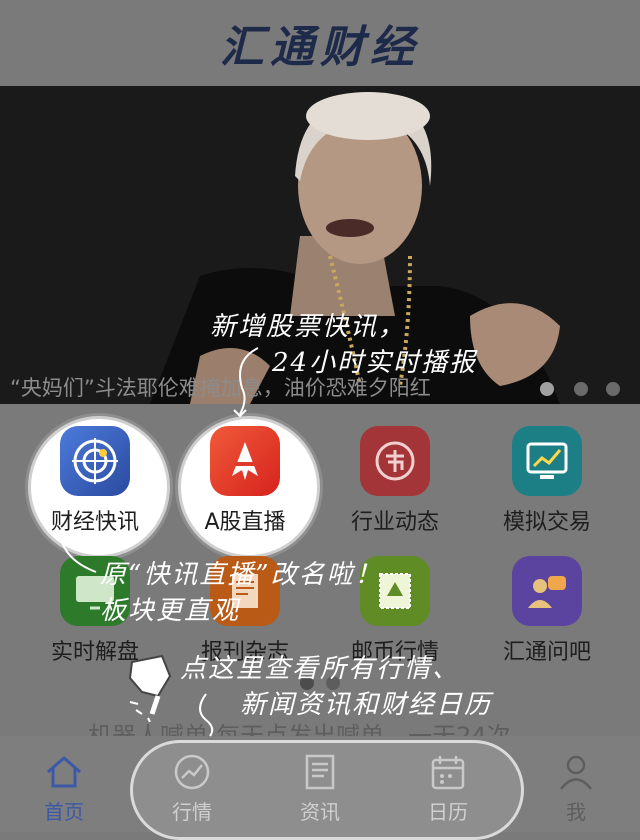 This screenshot has height=840, width=640. What do you see at coordinates (320, 47) in the screenshot?
I see `app-logo-title: 汇通财经` at bounding box center [320, 47].